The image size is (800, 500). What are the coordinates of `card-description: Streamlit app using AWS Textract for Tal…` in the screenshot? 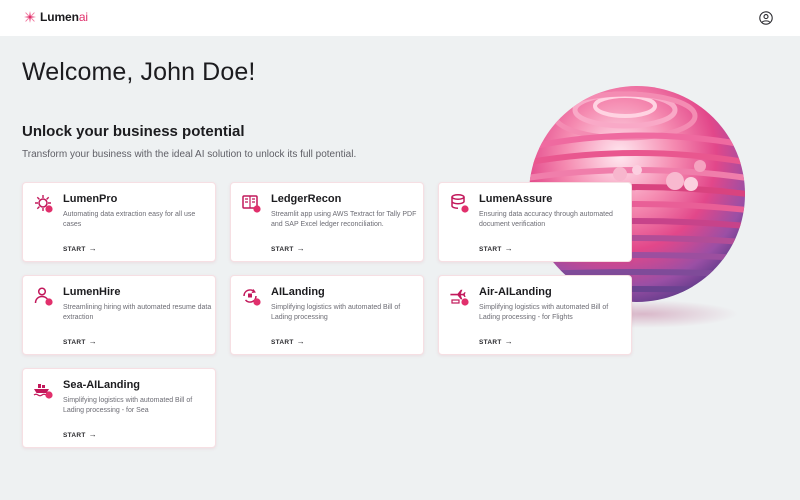 It's located at (344, 219).